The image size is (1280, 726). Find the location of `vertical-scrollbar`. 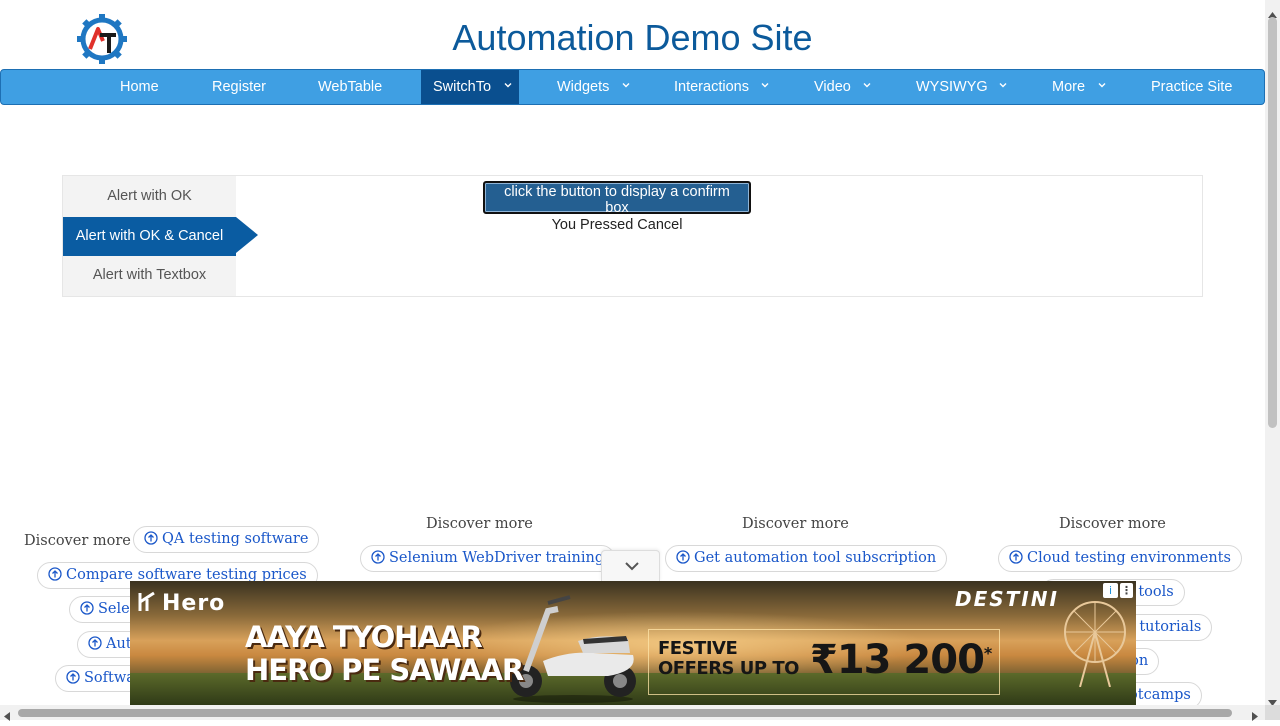

vertical-scrollbar is located at coordinates (1272, 360).